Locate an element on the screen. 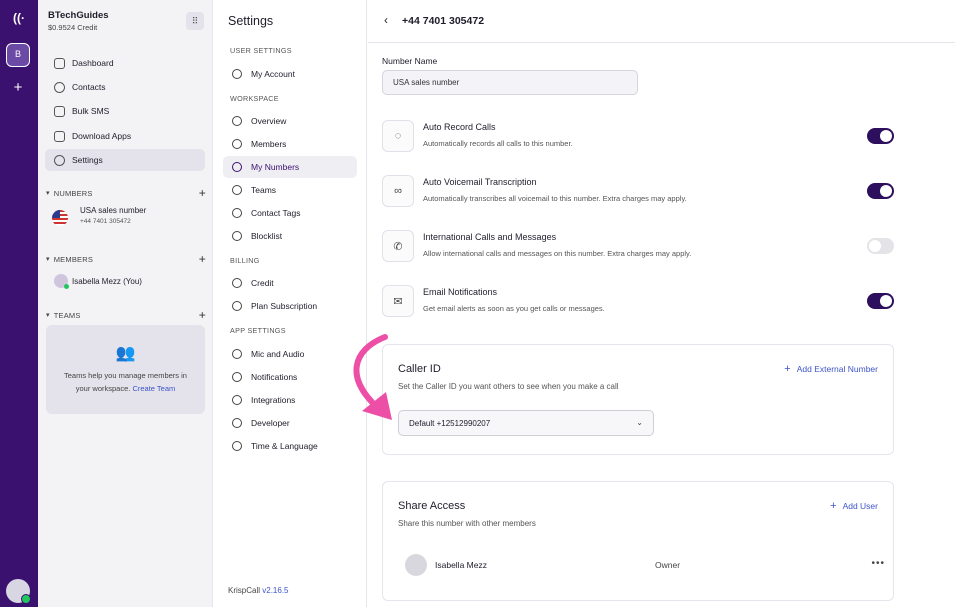 The image size is (955, 607). settings-item-developer: Developer is located at coordinates (290, 423).